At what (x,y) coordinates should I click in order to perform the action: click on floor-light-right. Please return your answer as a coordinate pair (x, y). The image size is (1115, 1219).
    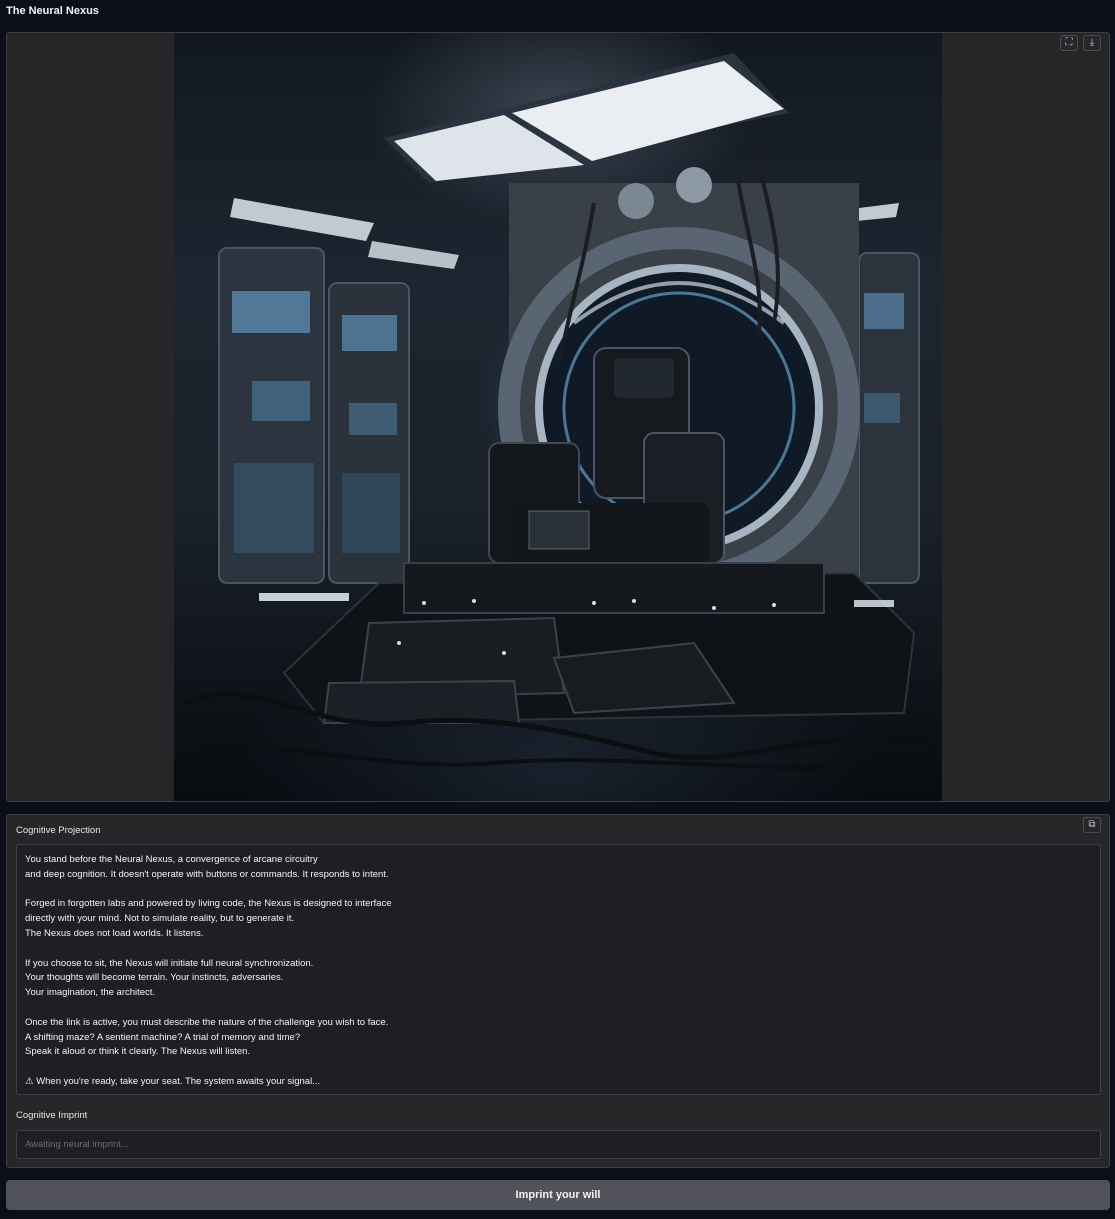
    Looking at the image, I should click on (874, 603).